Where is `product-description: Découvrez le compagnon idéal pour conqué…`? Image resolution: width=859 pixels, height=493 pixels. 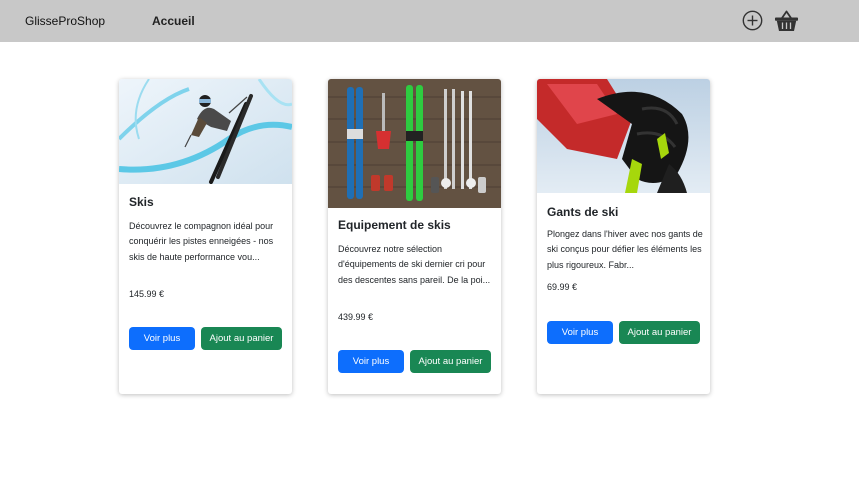 product-description: Découvrez le compagnon idéal pour conqué… is located at coordinates (201, 241).